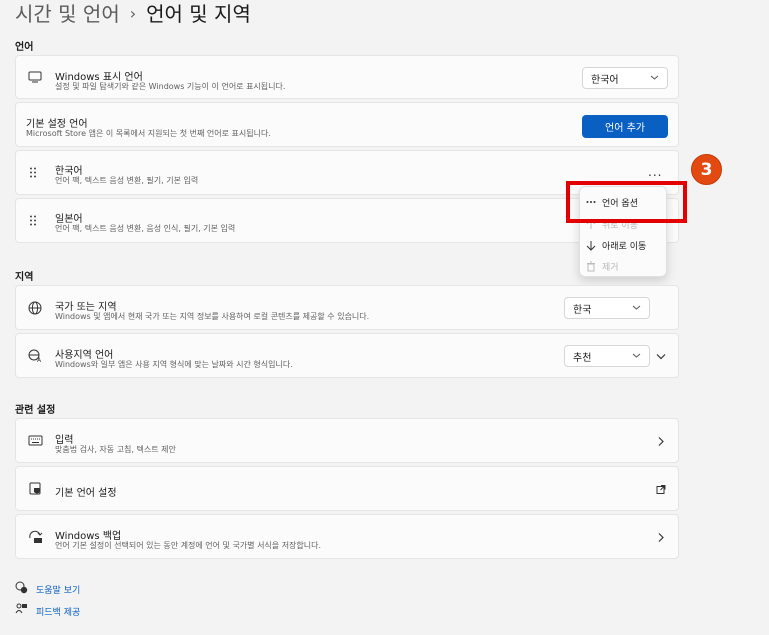  What do you see at coordinates (170, 86) in the screenshot?
I see `display-language-description: 설정 및 파일 탐색기와 같은 Windows 기능이 이 언어로 표시됩니다.` at bounding box center [170, 86].